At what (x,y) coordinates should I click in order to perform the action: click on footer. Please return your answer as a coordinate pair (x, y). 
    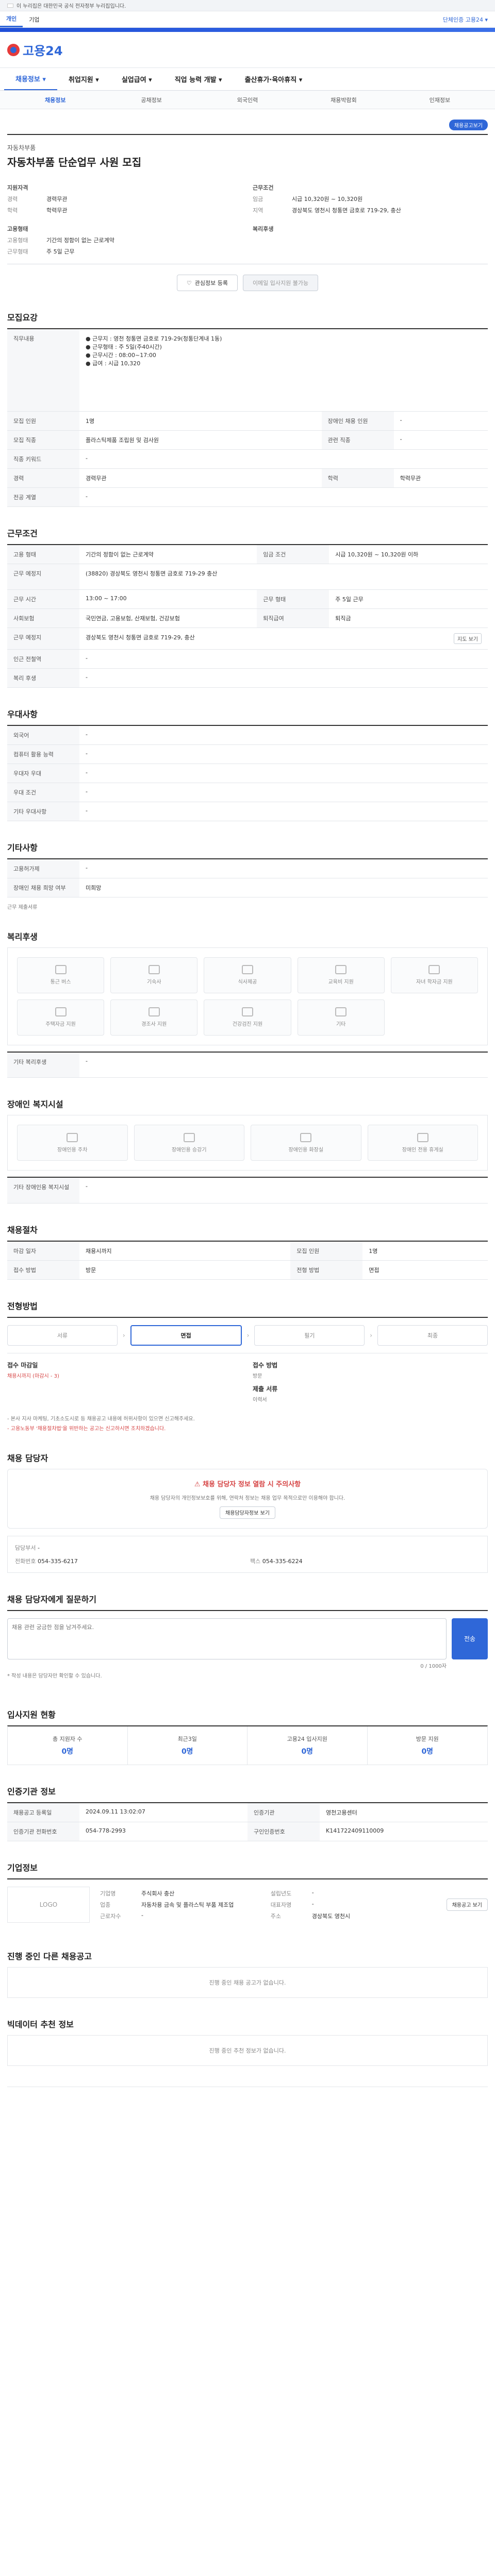
    Looking at the image, I should click on (247, 2101).